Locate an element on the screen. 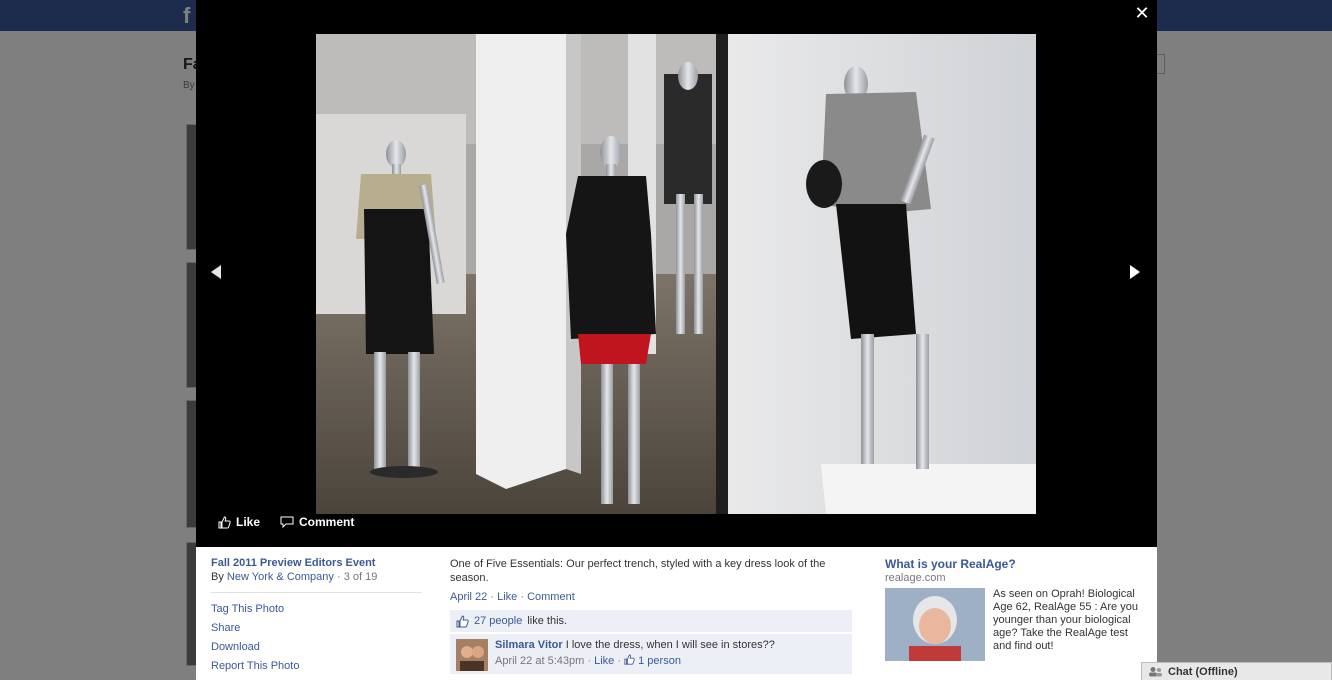  comment-like-link: Like is located at coordinates (604, 661).